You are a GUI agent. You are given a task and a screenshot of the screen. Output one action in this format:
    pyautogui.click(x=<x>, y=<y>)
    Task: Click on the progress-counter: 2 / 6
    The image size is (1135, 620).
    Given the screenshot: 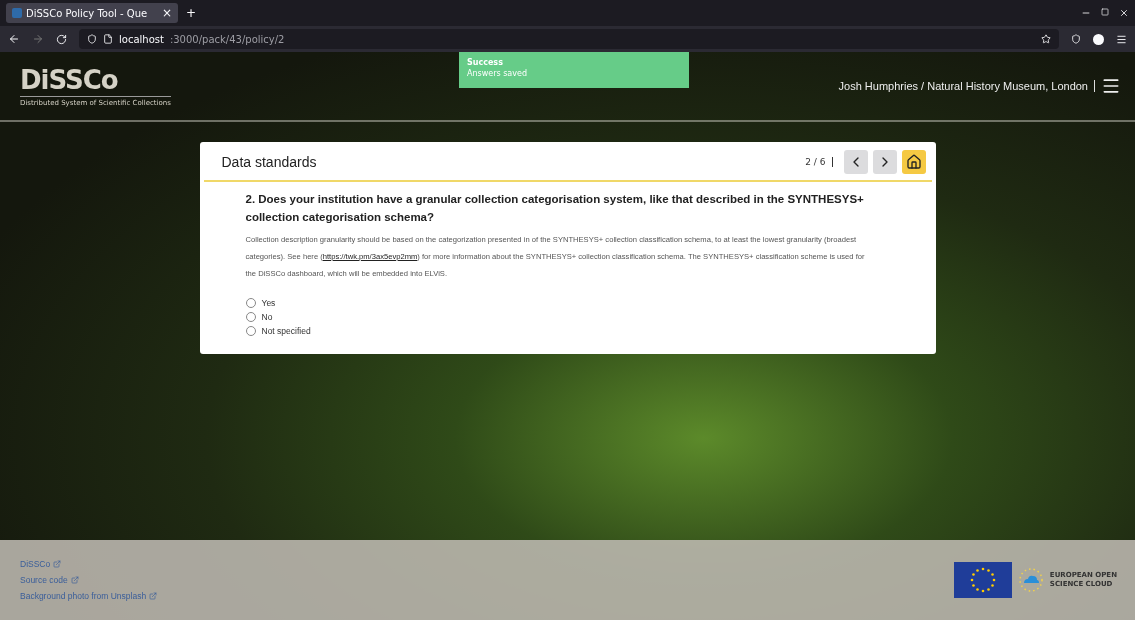 What is the action you would take?
    pyautogui.click(x=819, y=162)
    